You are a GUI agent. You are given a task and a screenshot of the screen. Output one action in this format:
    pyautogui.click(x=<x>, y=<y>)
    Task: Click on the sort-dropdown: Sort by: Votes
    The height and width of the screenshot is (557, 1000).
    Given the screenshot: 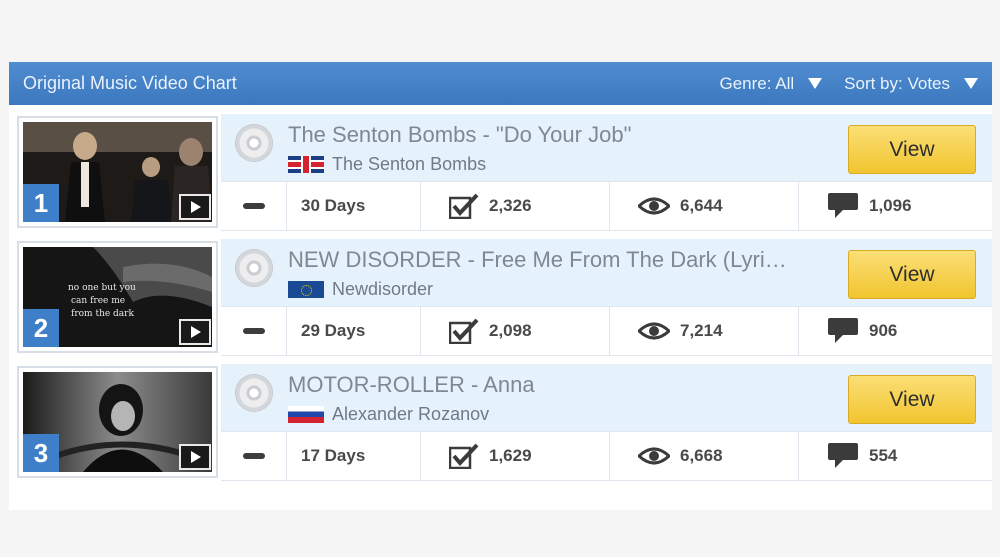 What is the action you would take?
    pyautogui.click(x=911, y=84)
    